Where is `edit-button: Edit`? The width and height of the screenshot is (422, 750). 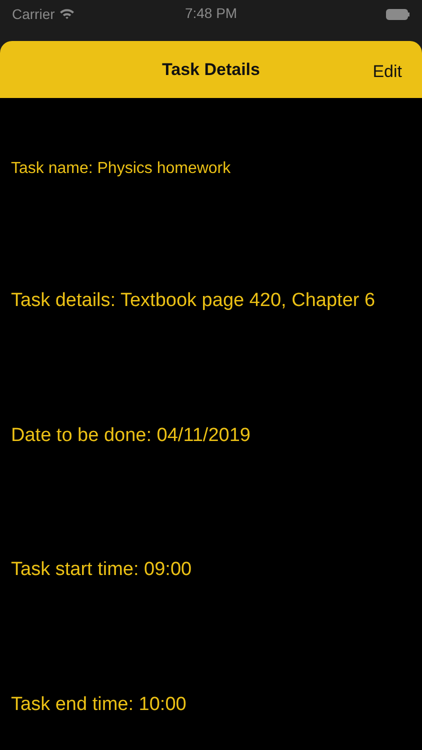
edit-button: Edit is located at coordinates (387, 71).